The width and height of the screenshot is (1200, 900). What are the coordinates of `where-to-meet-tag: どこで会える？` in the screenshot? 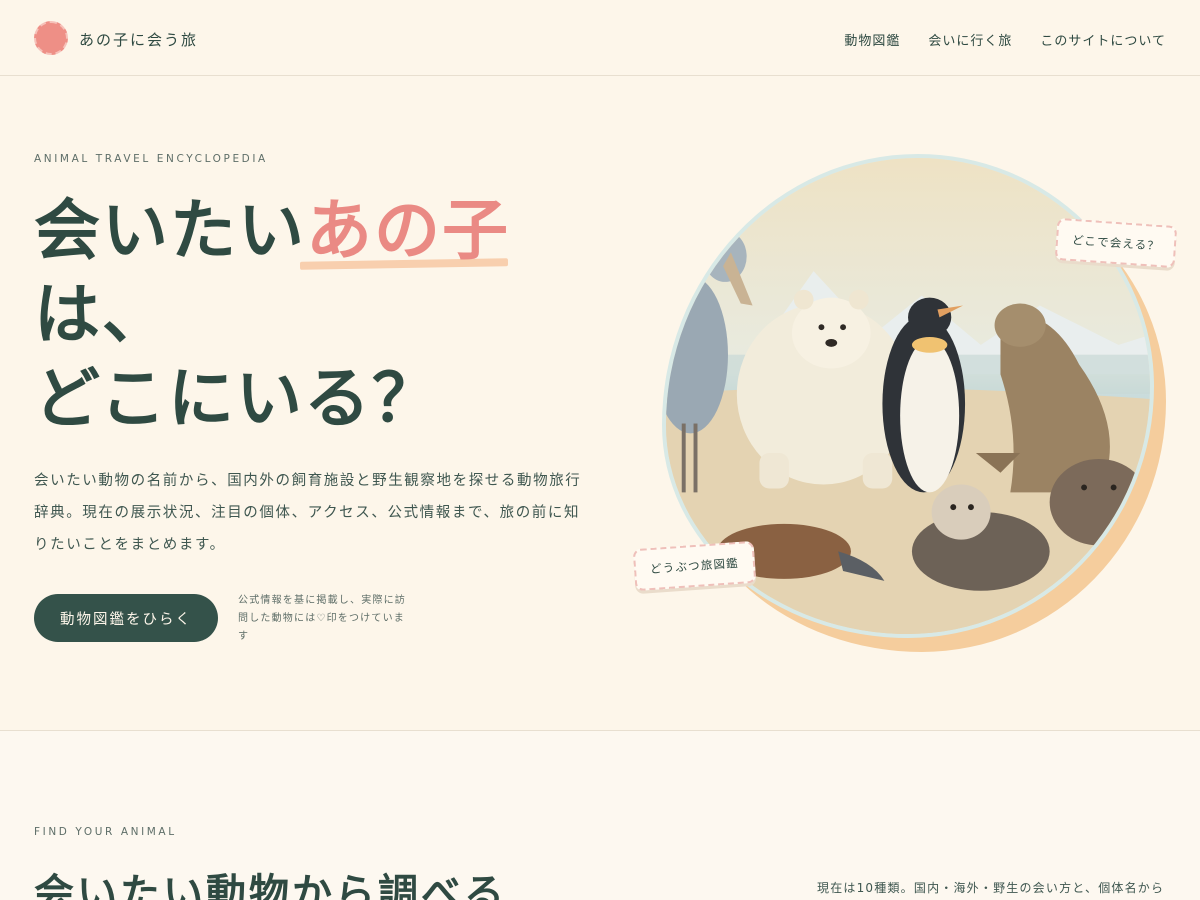 It's located at (1116, 243).